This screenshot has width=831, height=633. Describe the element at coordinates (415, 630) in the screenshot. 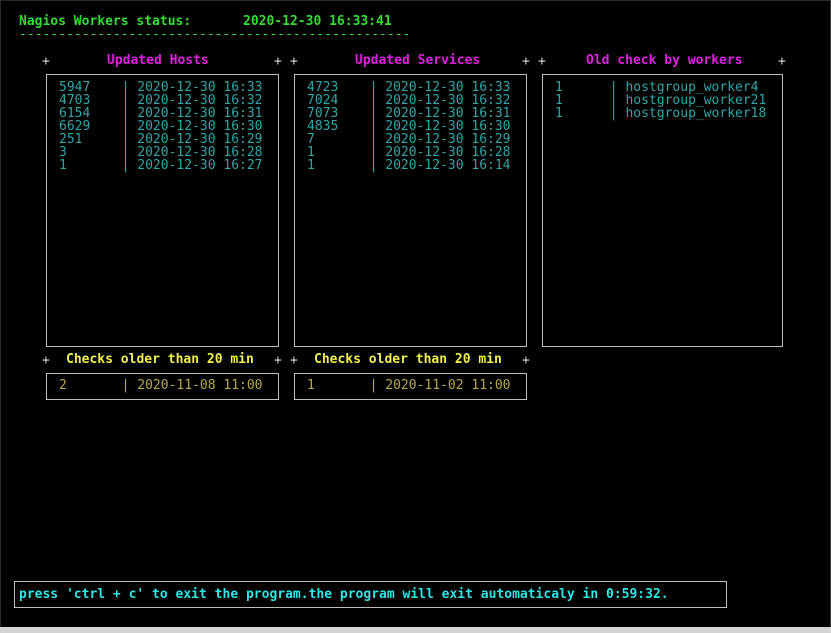

I see `window-bottom-edge` at that location.